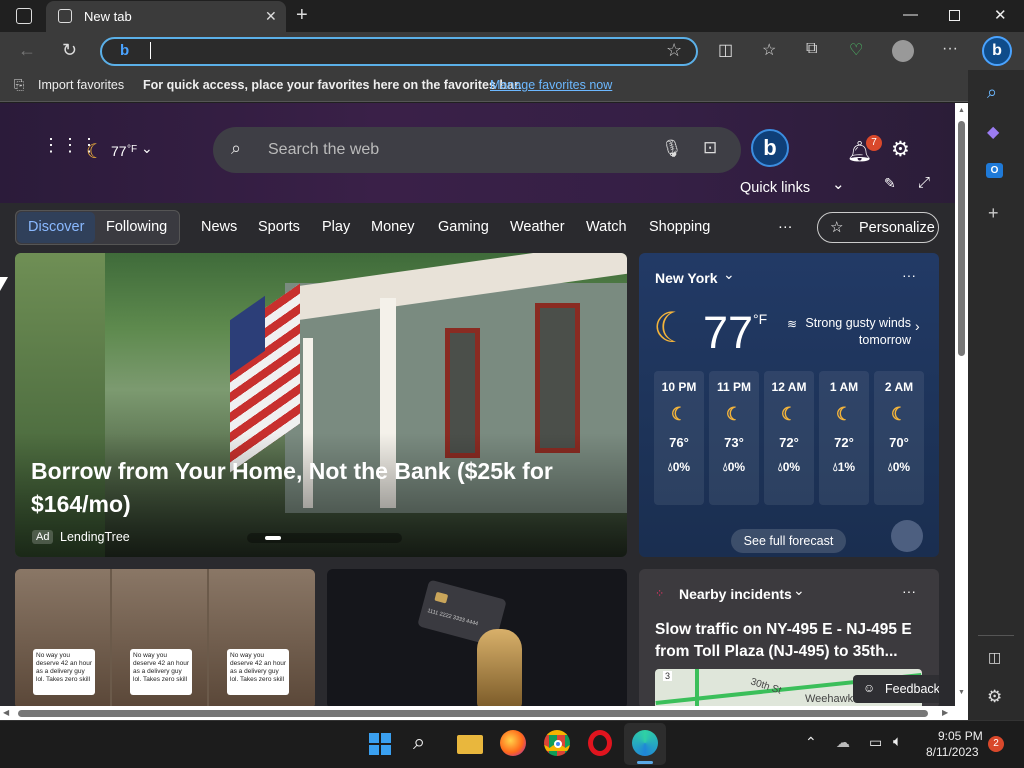 This screenshot has width=1024, height=768. I want to click on close-window-icon: ✕, so click(1000, 15).